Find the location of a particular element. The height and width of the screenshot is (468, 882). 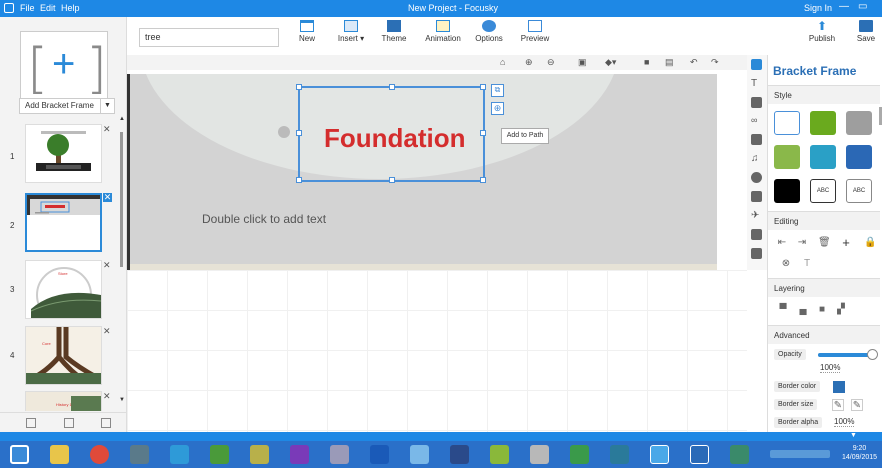

fit-icon is located at coordinates (31, 423).